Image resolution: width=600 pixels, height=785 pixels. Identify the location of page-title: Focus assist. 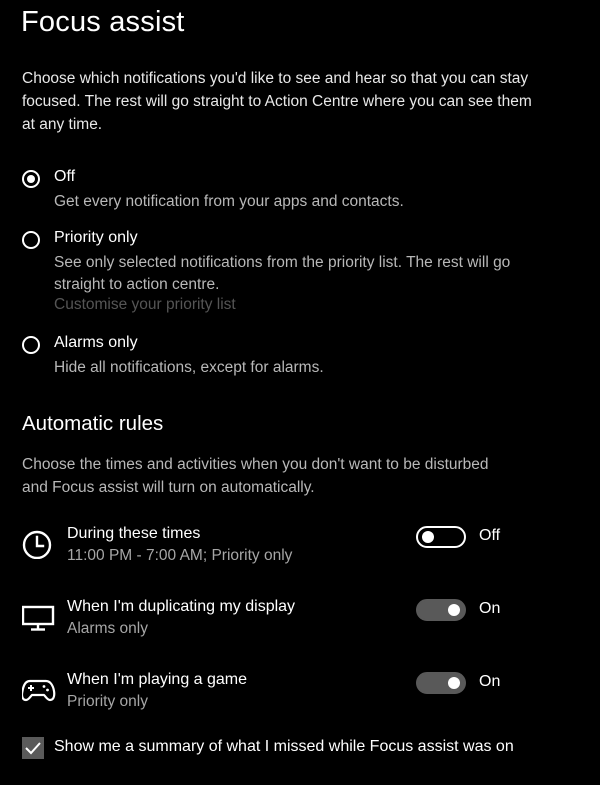
(103, 22).